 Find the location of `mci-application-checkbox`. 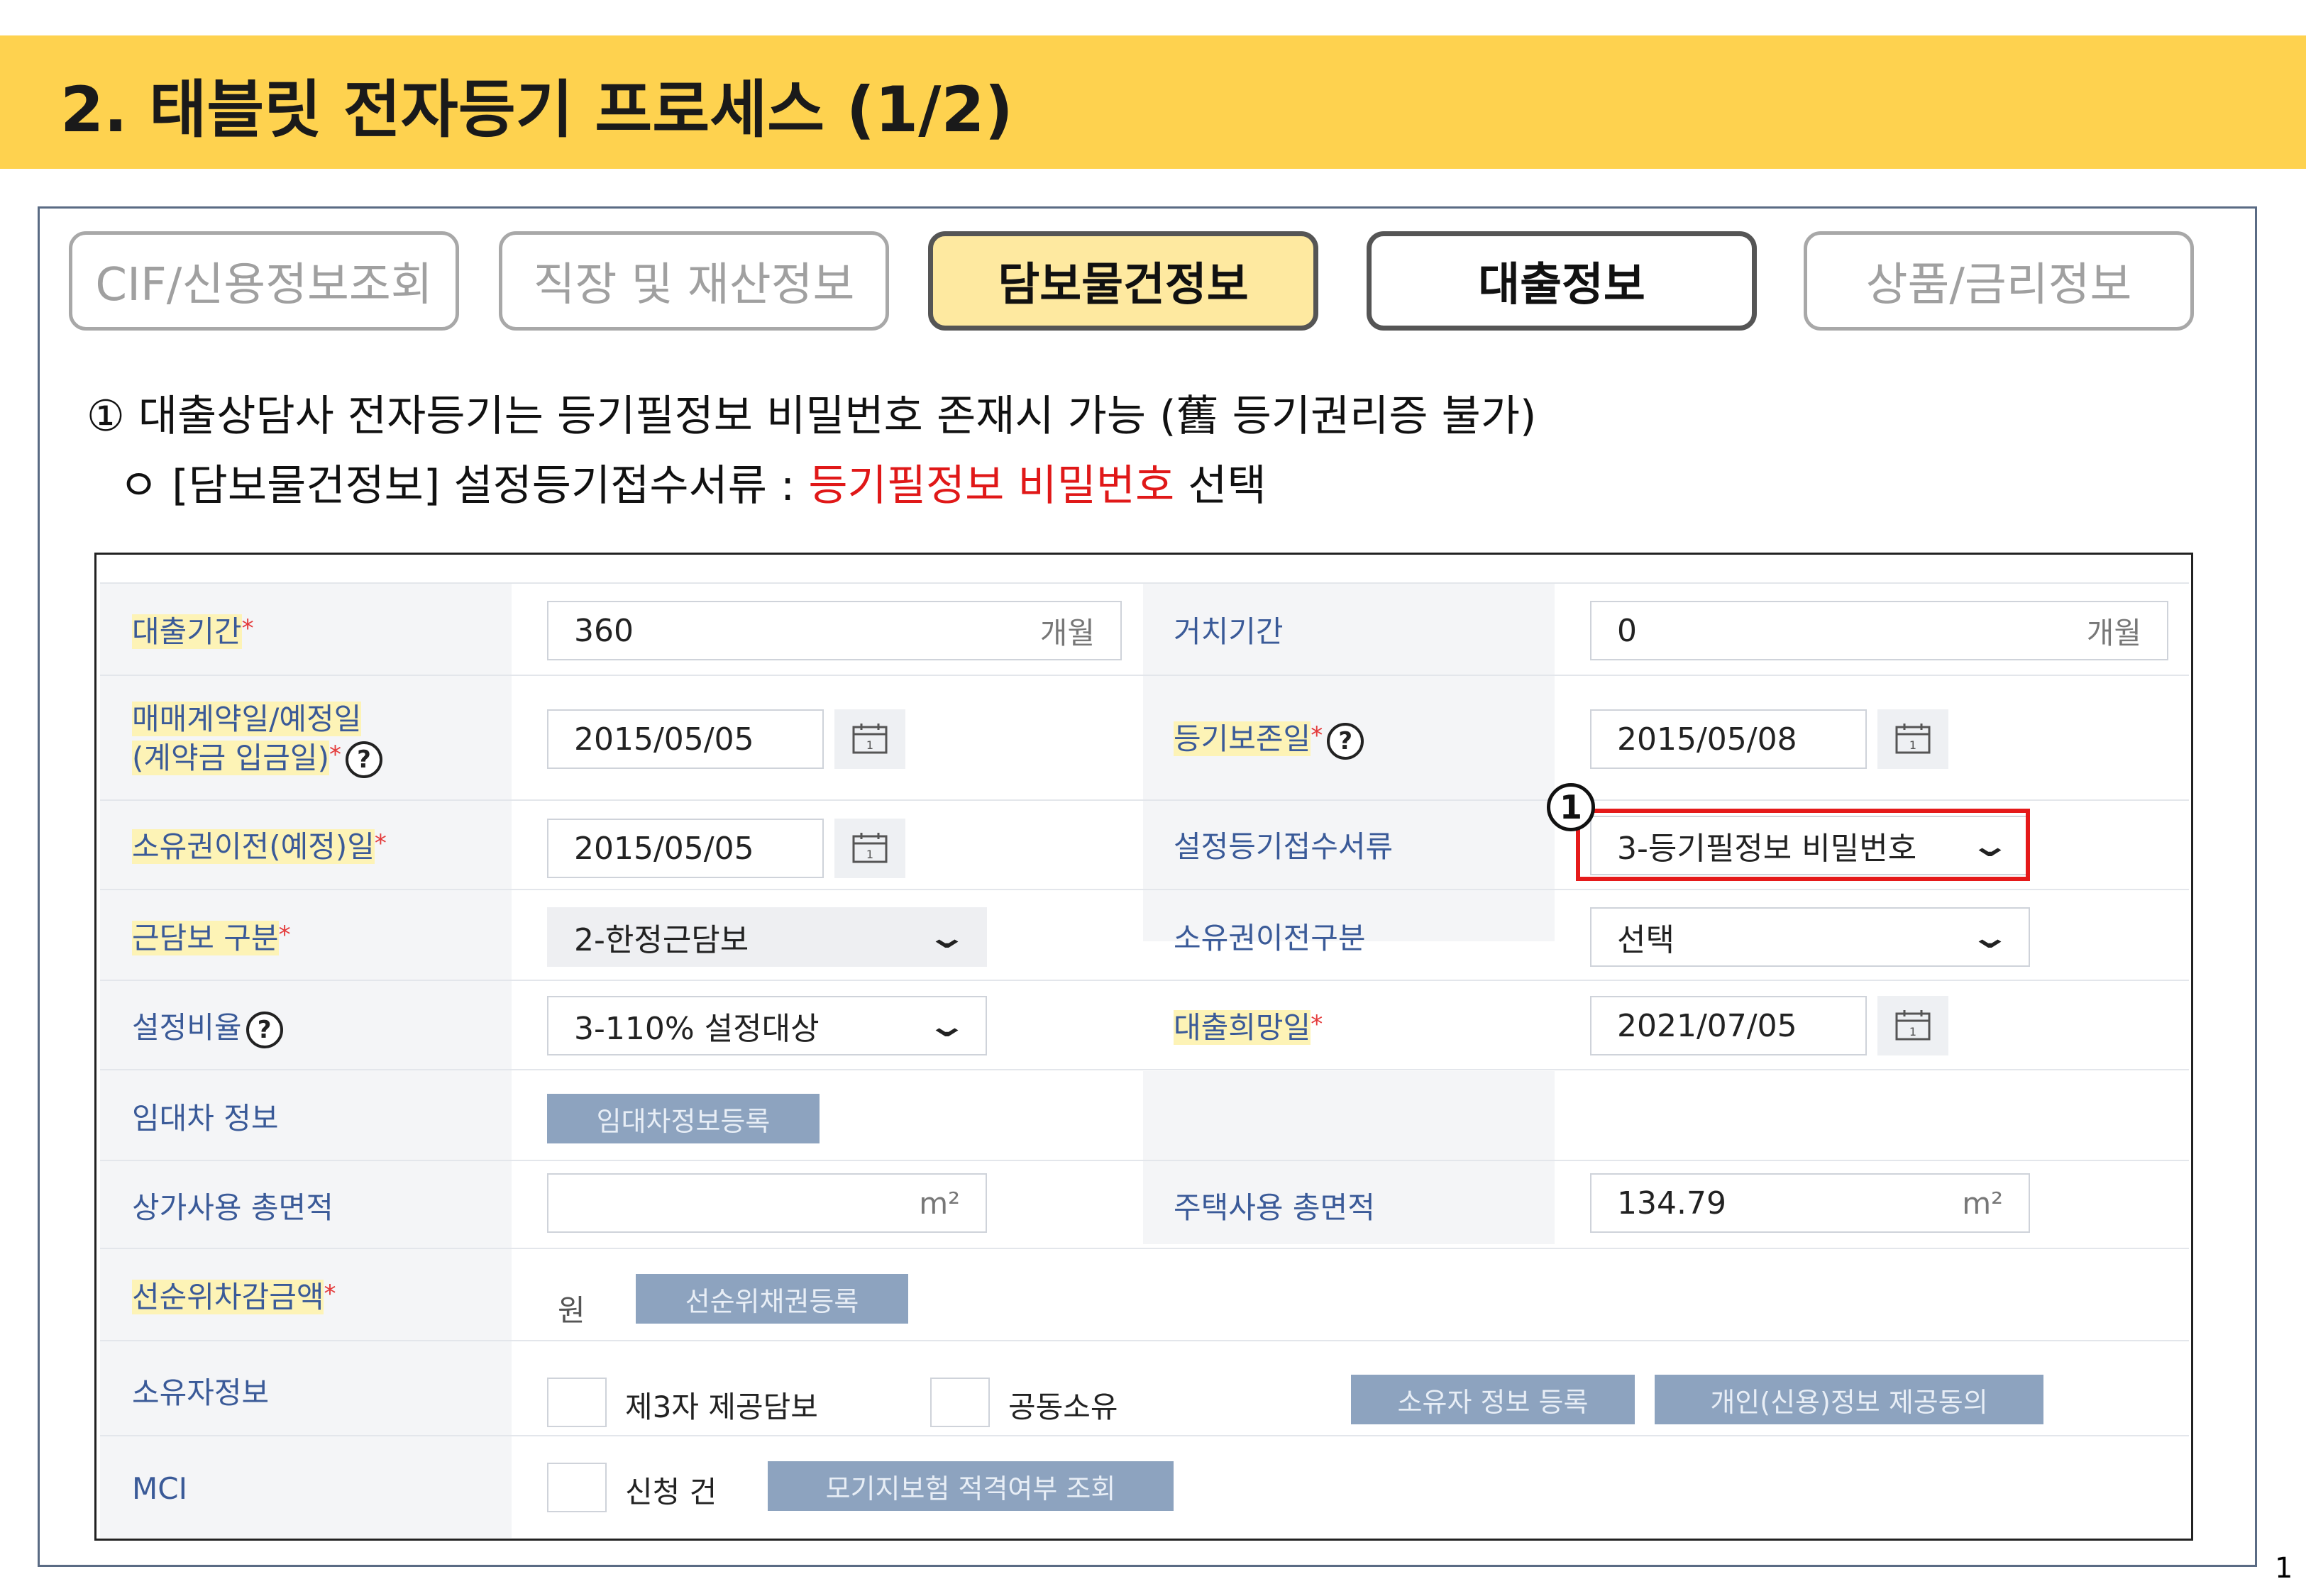

mci-application-checkbox is located at coordinates (577, 1487).